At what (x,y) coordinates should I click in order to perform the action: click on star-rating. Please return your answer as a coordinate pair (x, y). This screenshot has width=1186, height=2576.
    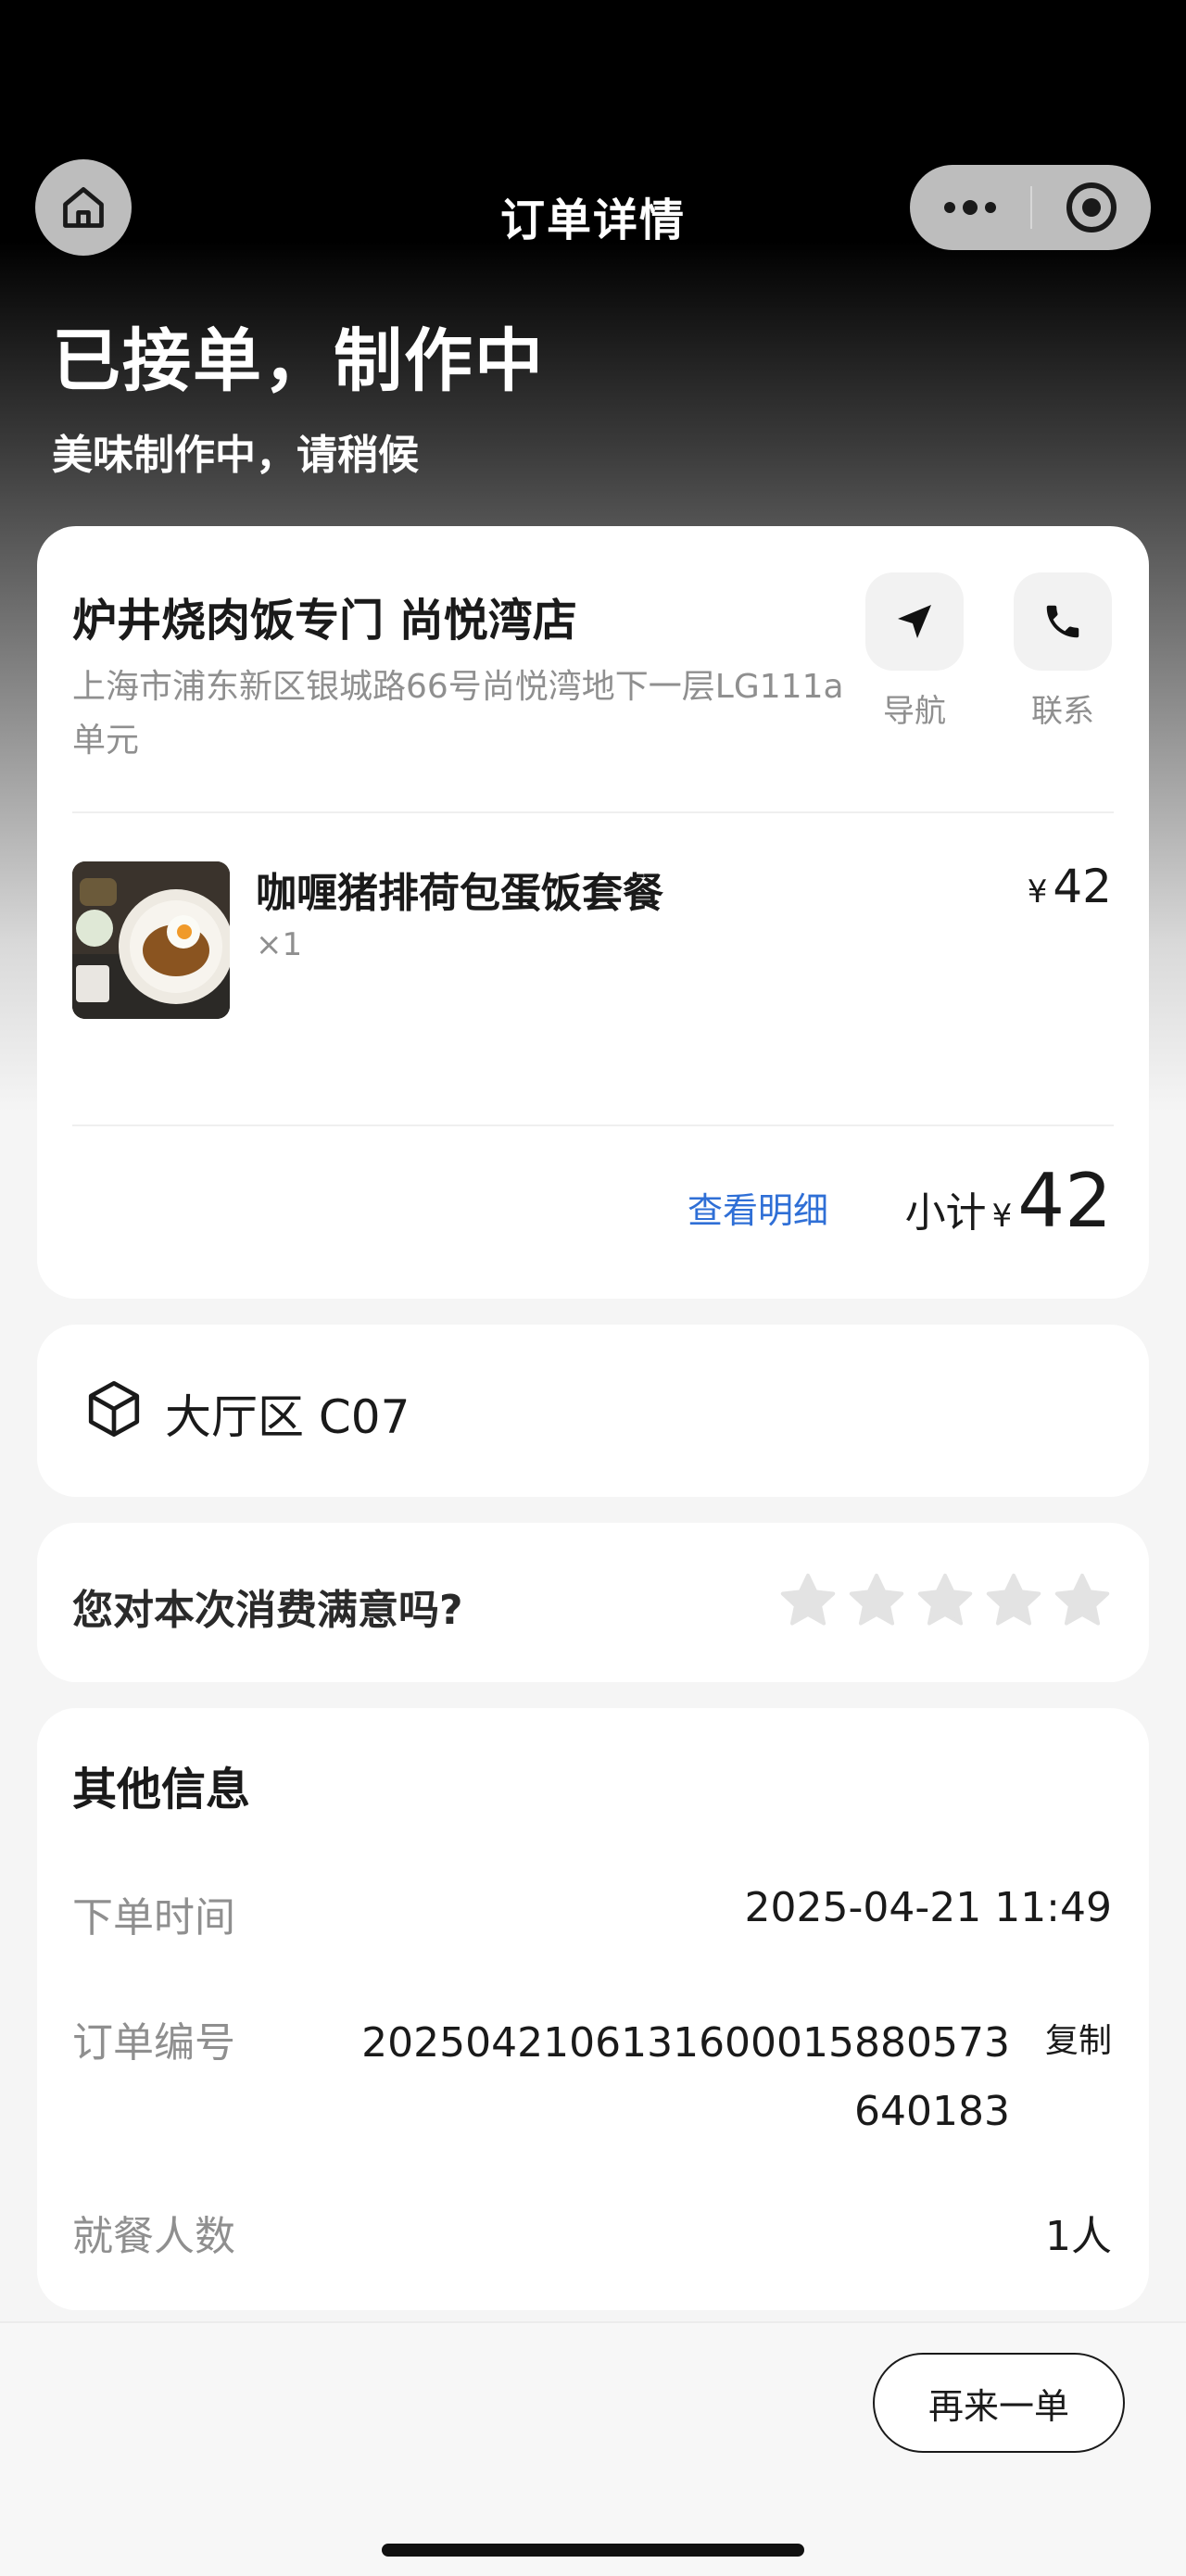
    Looking at the image, I should click on (945, 1600).